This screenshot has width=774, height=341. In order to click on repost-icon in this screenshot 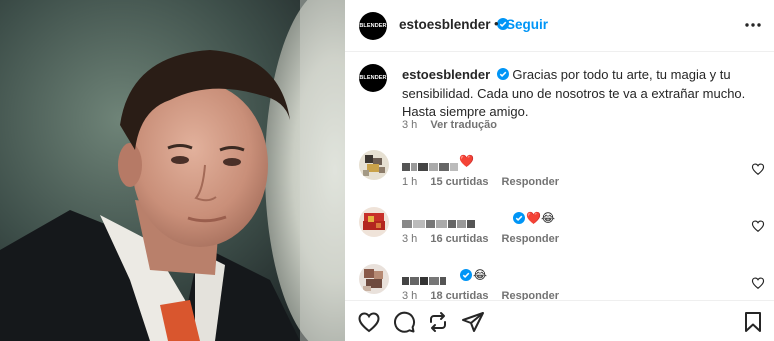, I will do `click(438, 322)`.